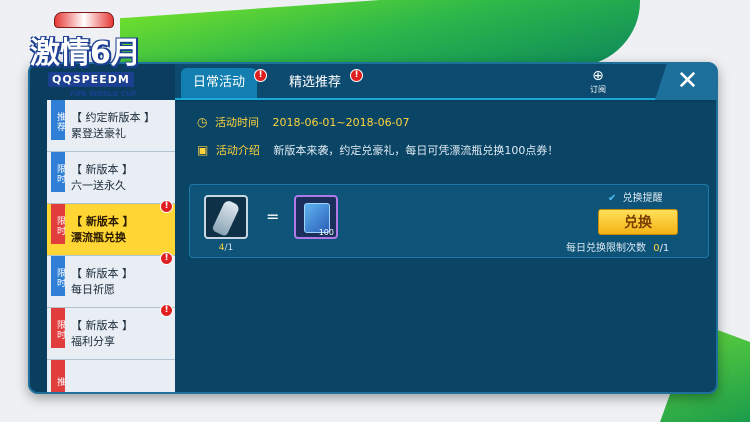  I want to click on close-button: ✕, so click(685, 82).